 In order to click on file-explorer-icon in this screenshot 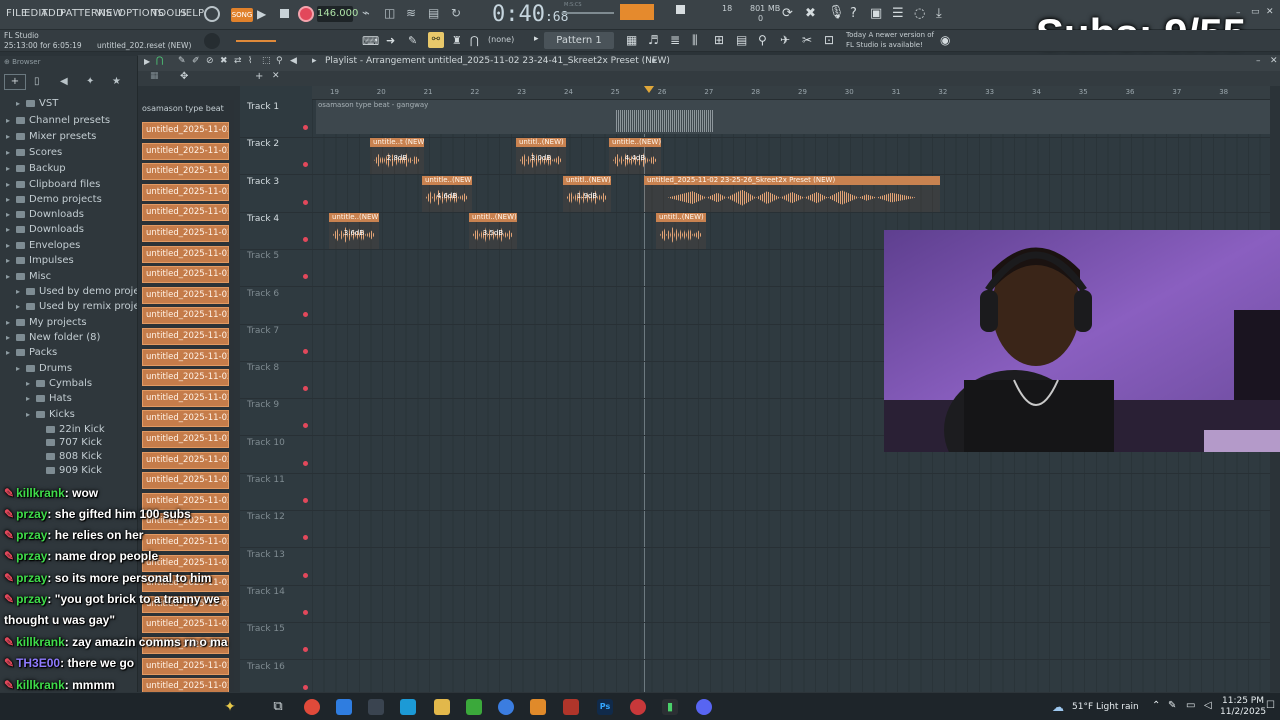, I will do `click(442, 707)`.